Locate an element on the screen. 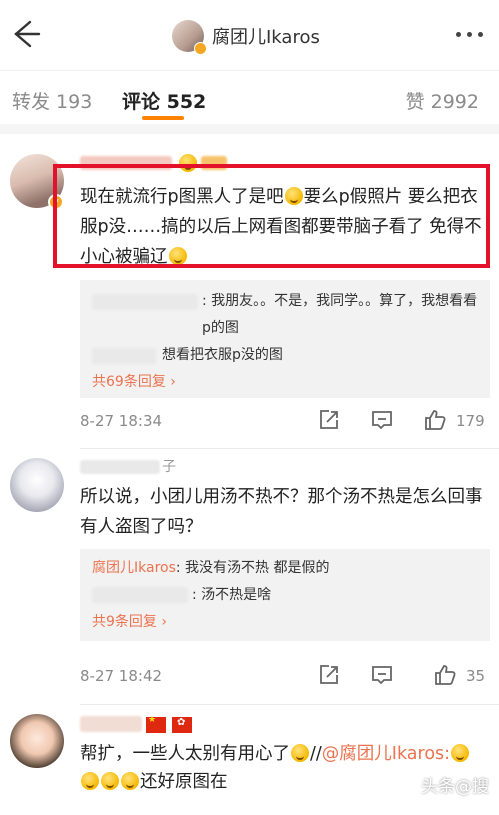 The height and width of the screenshot is (815, 499). reply-text: 想看把衣服p没的图 is located at coordinates (222, 355).